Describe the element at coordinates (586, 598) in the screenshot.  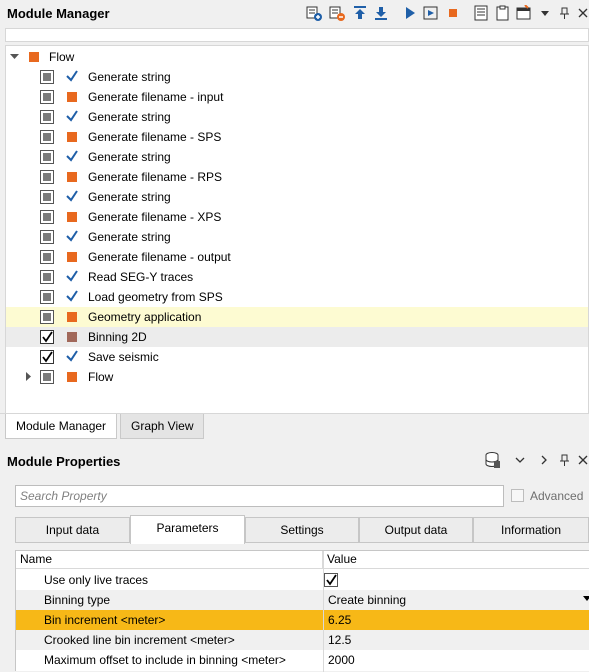
I see `dropdown-arrow-icon` at that location.